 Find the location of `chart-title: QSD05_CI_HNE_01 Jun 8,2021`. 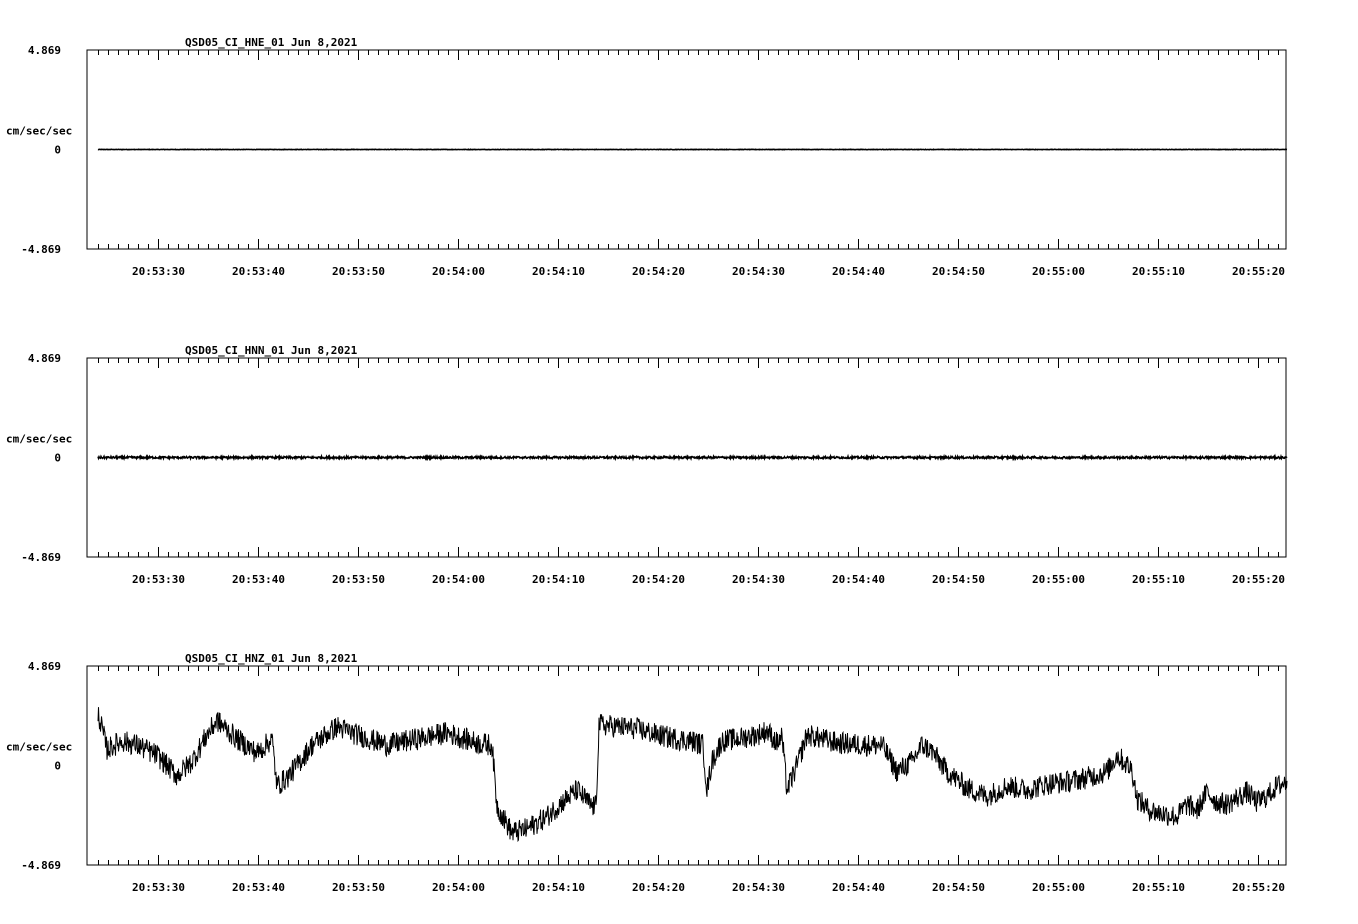

chart-title: QSD05_CI_HNE_01 Jun 8,2021 is located at coordinates (271, 42).